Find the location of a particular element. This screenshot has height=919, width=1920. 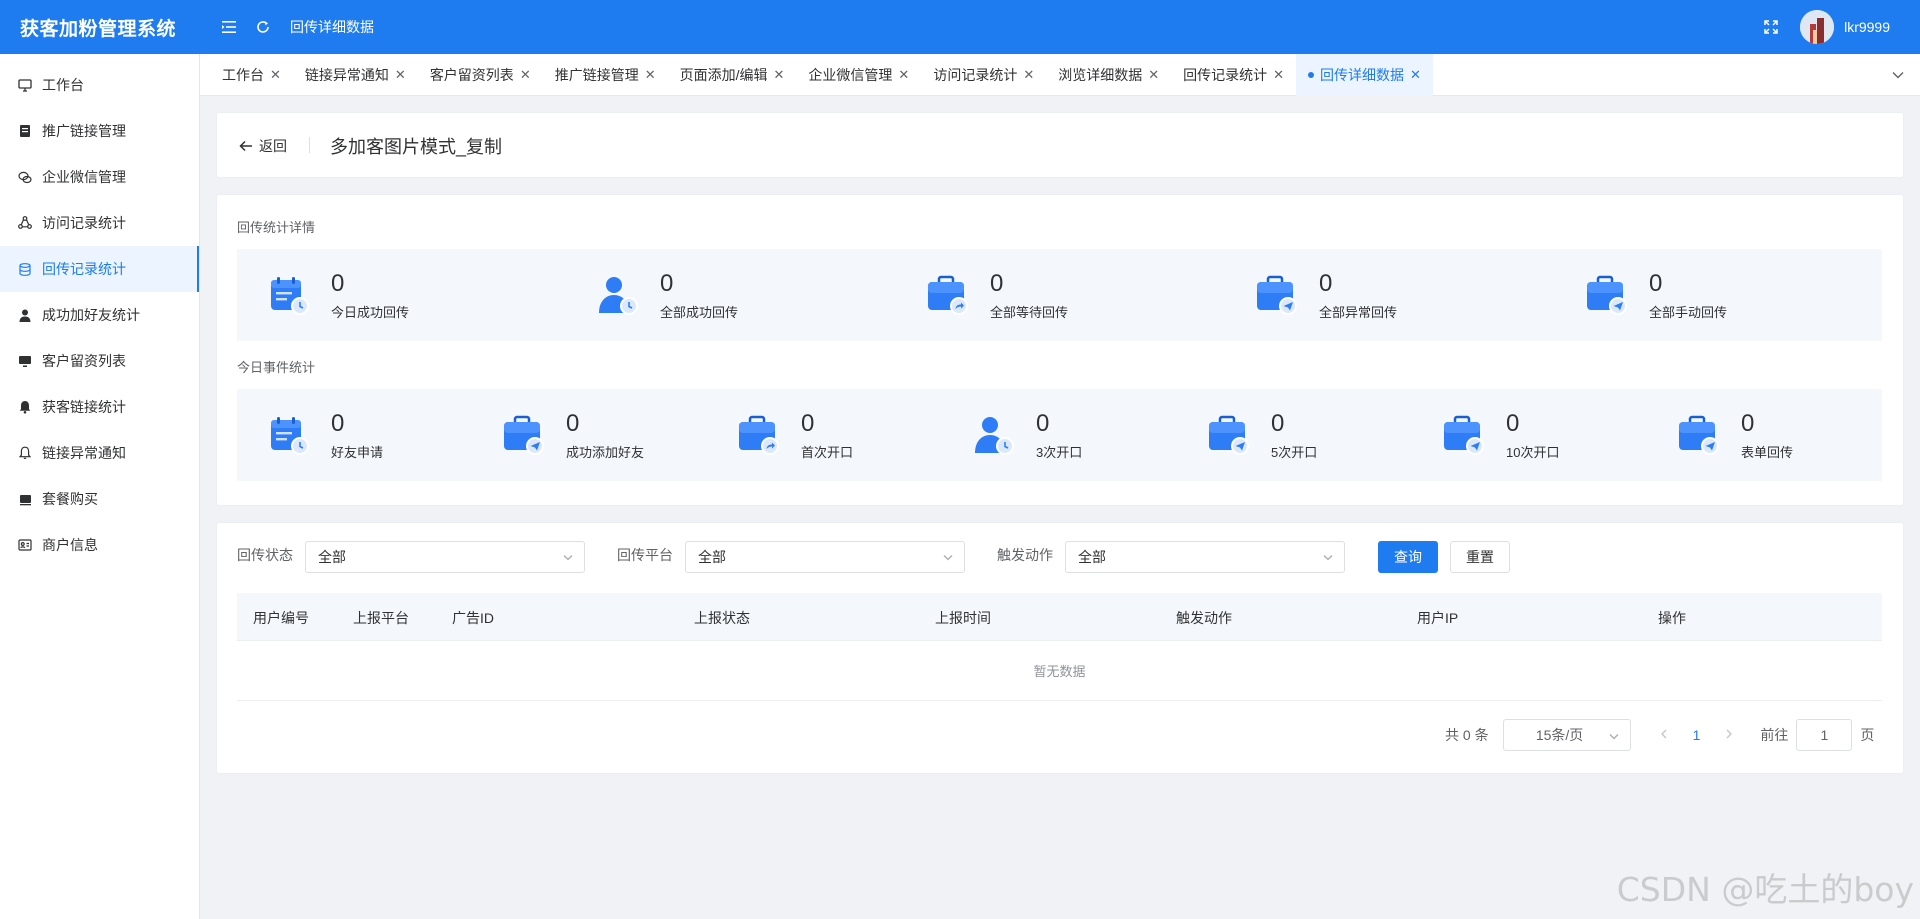

avatar is located at coordinates (1817, 27).